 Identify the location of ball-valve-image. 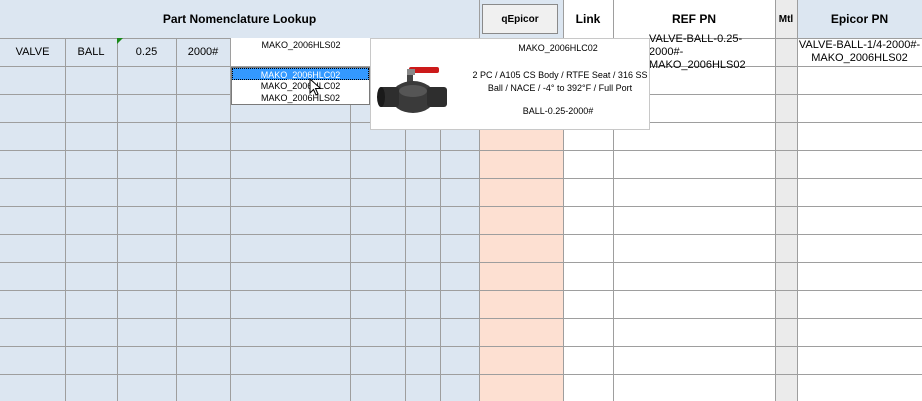
(419, 83).